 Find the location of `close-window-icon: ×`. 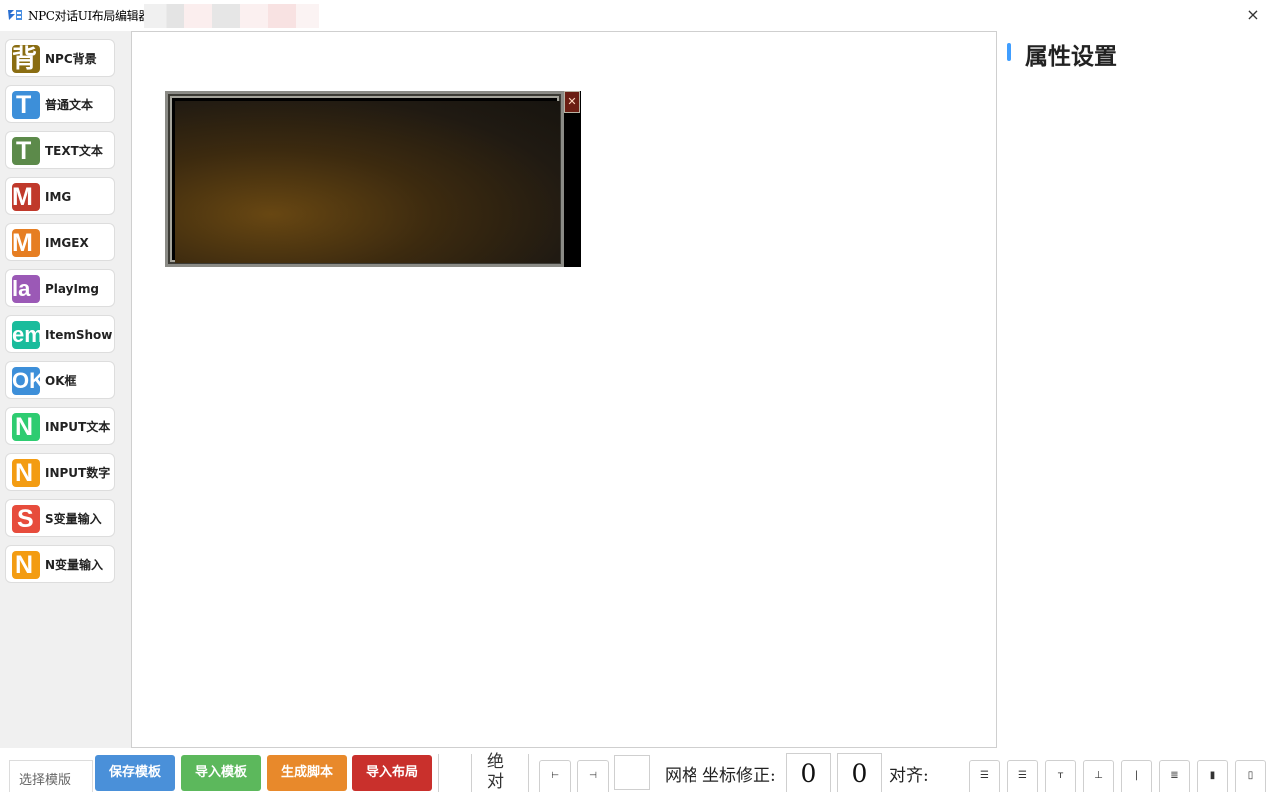

close-window-icon: × is located at coordinates (1253, 15).